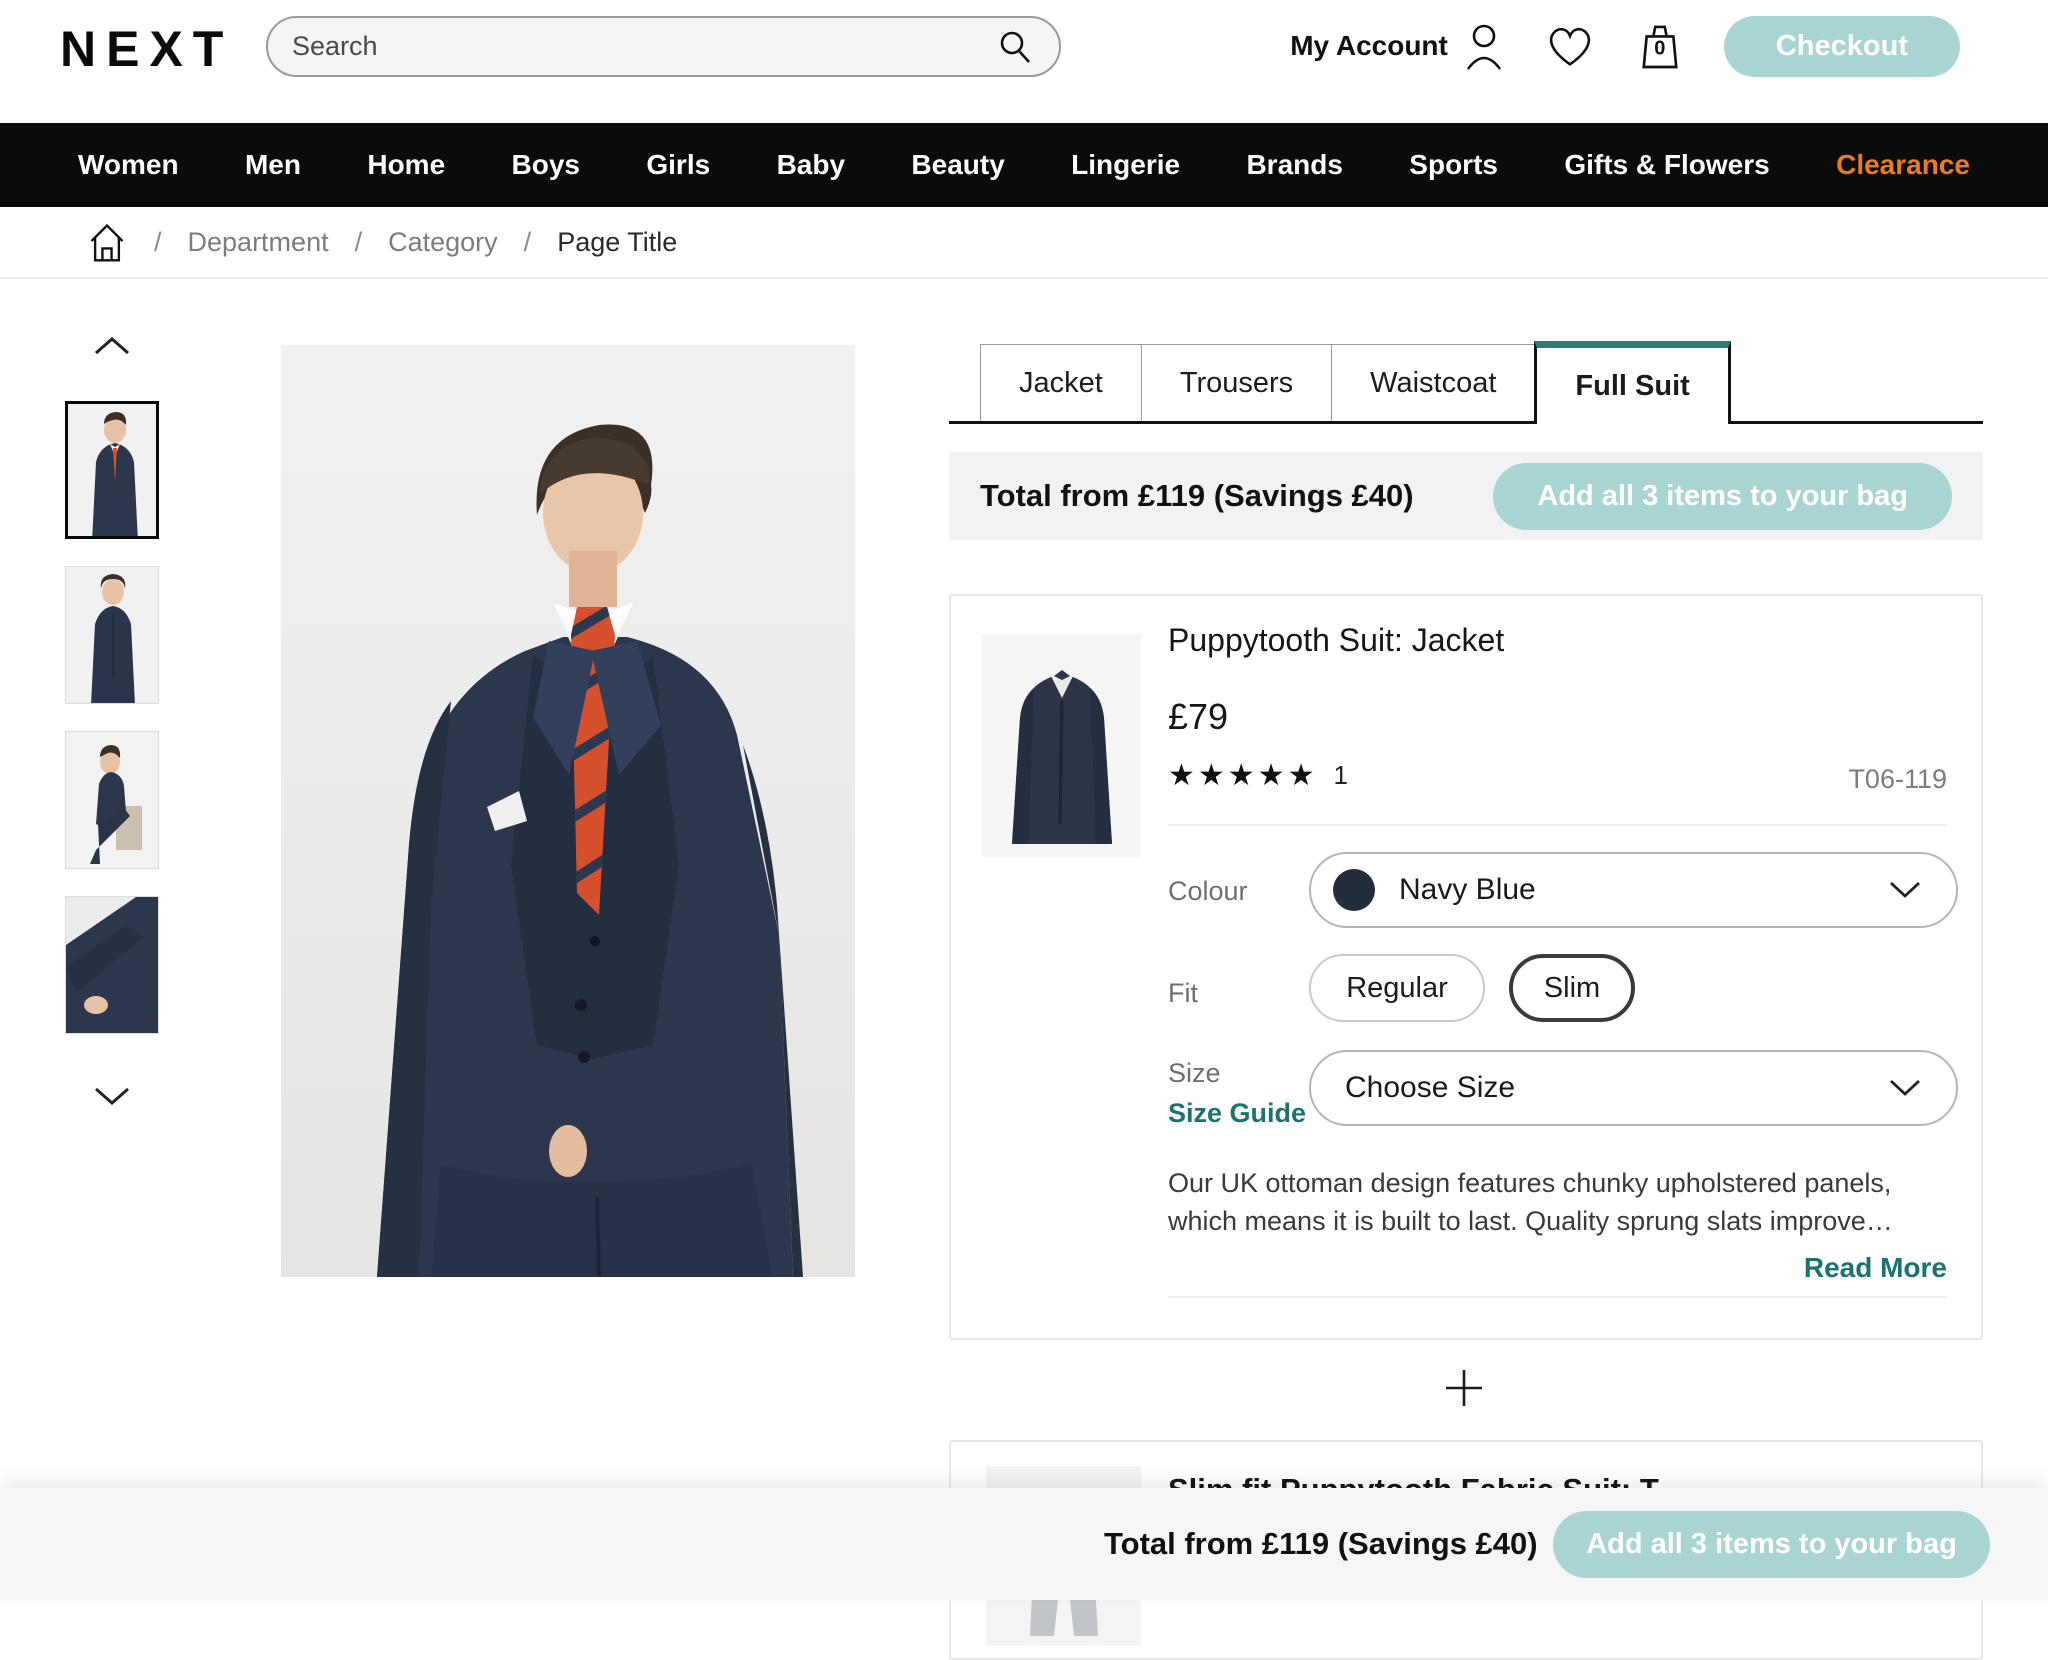 The image size is (2048, 1660). What do you see at coordinates (1061, 745) in the screenshot?
I see `jacket-thumbnail-image` at bounding box center [1061, 745].